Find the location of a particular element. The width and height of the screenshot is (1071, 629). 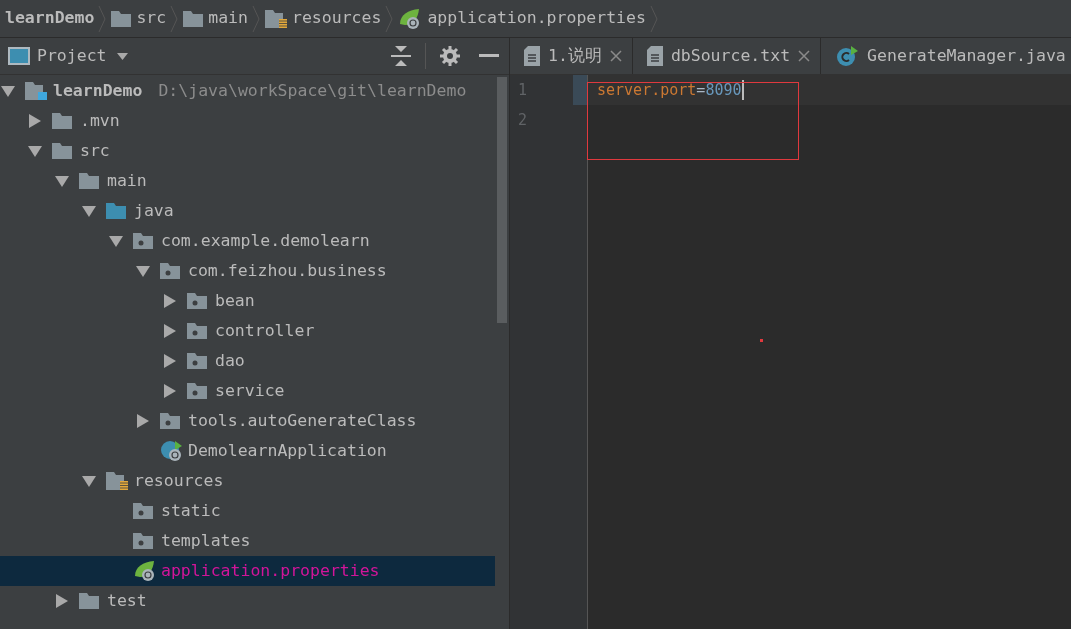

tree-row: service is located at coordinates (247, 391).